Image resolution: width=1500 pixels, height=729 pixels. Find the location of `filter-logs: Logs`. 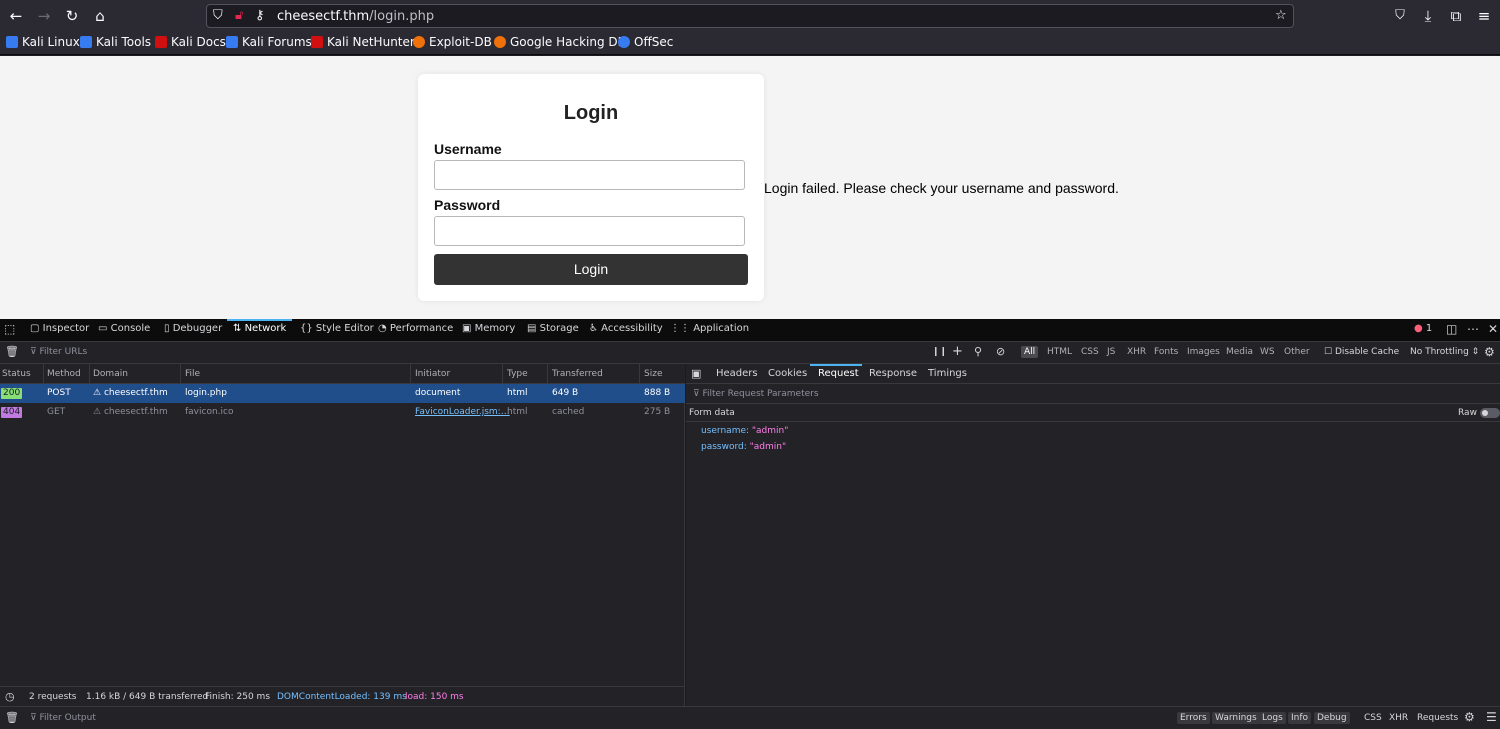

filter-logs: Logs is located at coordinates (1272, 718).